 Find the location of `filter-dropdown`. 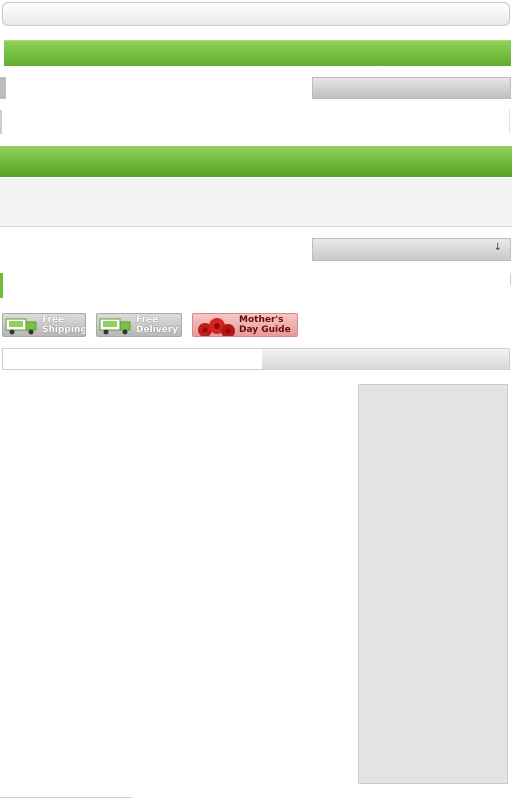

filter-dropdown is located at coordinates (385, 359).